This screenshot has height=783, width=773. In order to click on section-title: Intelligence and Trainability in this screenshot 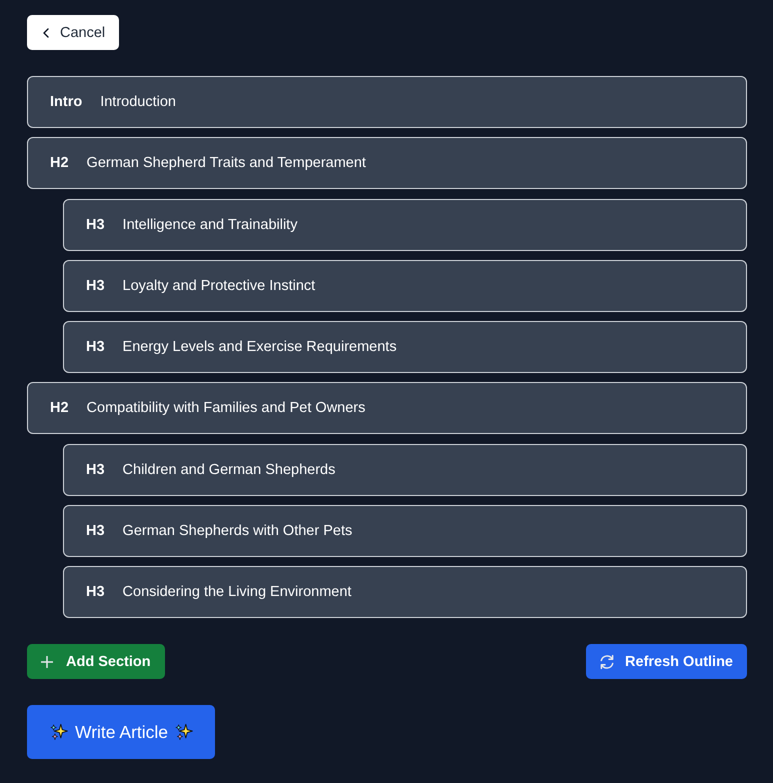, I will do `click(210, 224)`.